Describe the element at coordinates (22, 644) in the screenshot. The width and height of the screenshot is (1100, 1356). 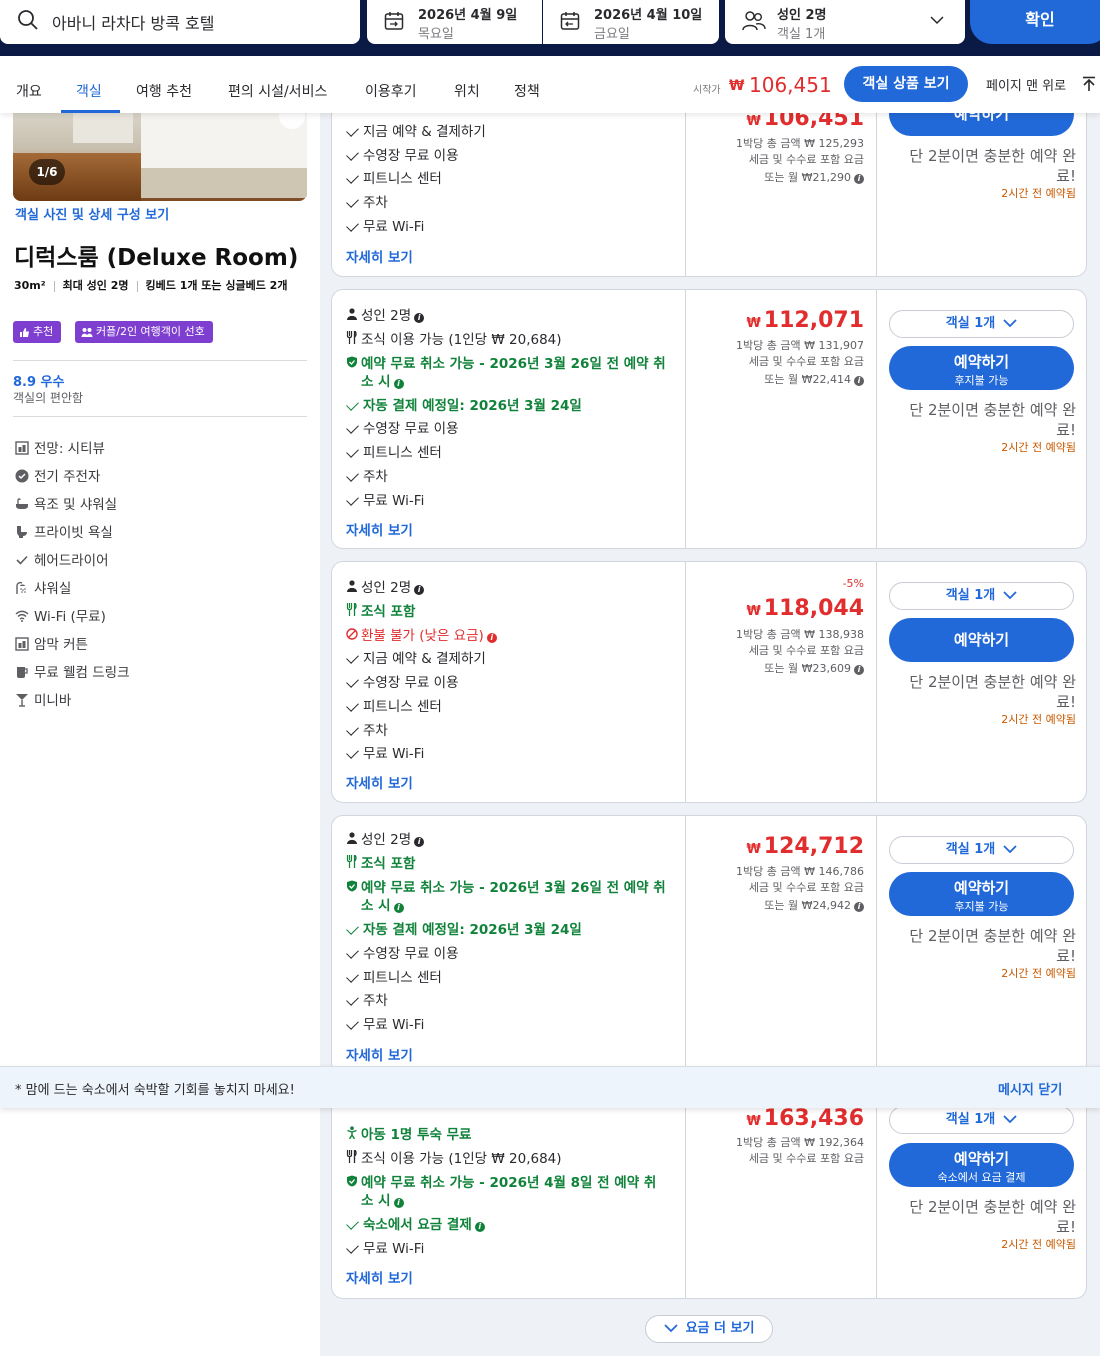
I see `curtain-icon` at that location.